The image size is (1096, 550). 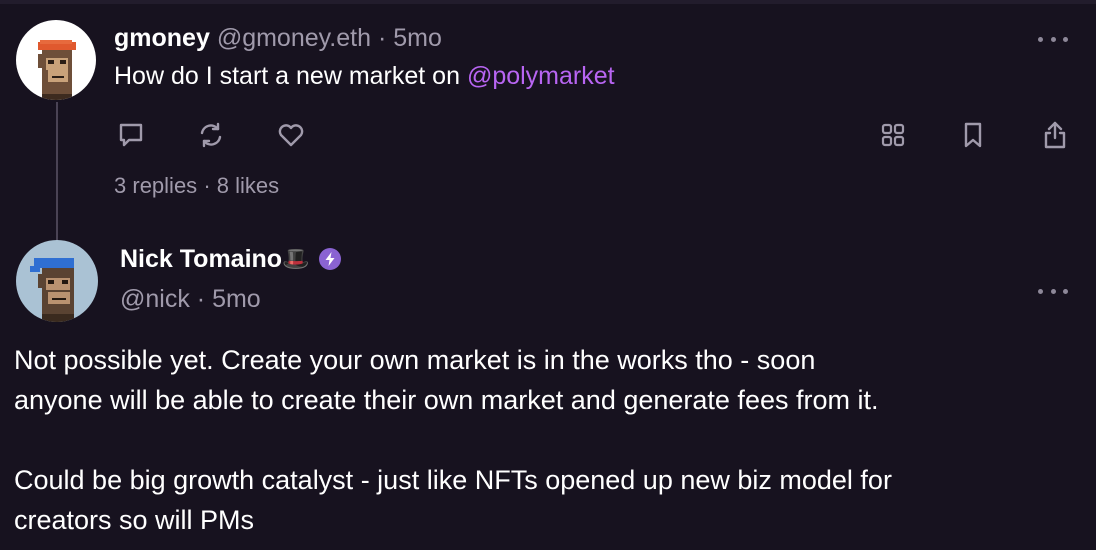 I want to click on reply-icon, so click(x=131, y=135).